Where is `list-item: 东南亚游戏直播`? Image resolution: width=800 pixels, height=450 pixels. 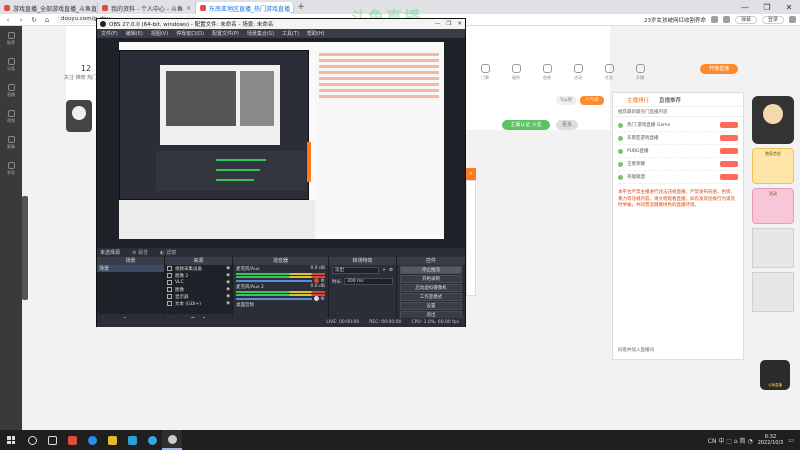 list-item: 东南亚游戏直播 is located at coordinates (678, 138).